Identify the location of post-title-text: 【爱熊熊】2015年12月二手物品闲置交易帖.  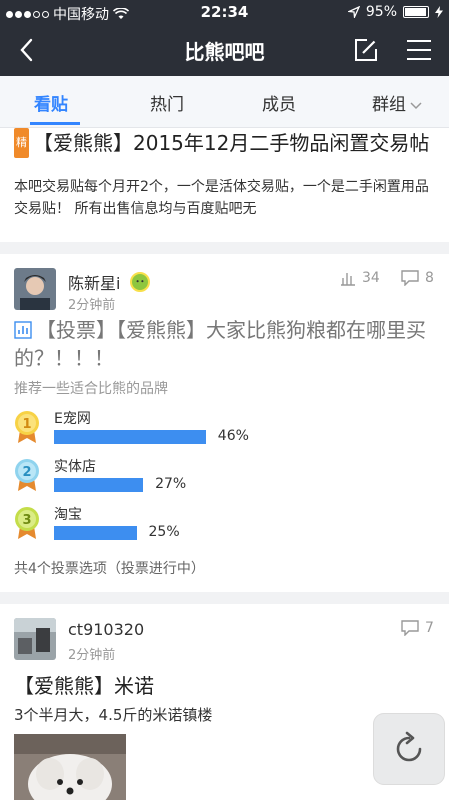
(231, 143).